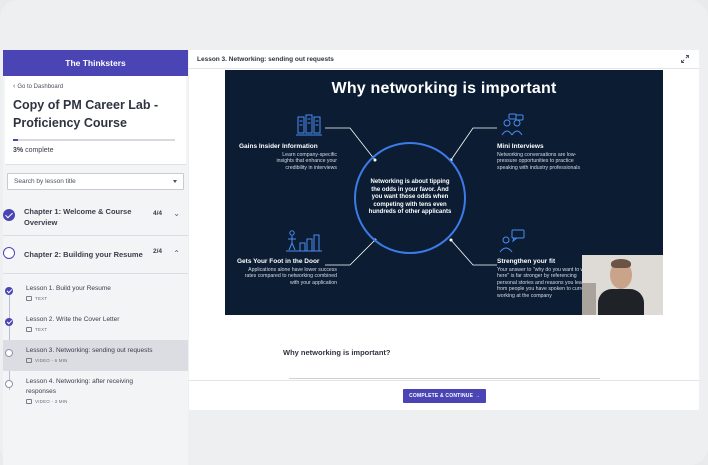 The height and width of the screenshot is (465, 708). Describe the element at coordinates (95, 181) in the screenshot. I see `lesson-search-select: Search by lesson title` at that location.